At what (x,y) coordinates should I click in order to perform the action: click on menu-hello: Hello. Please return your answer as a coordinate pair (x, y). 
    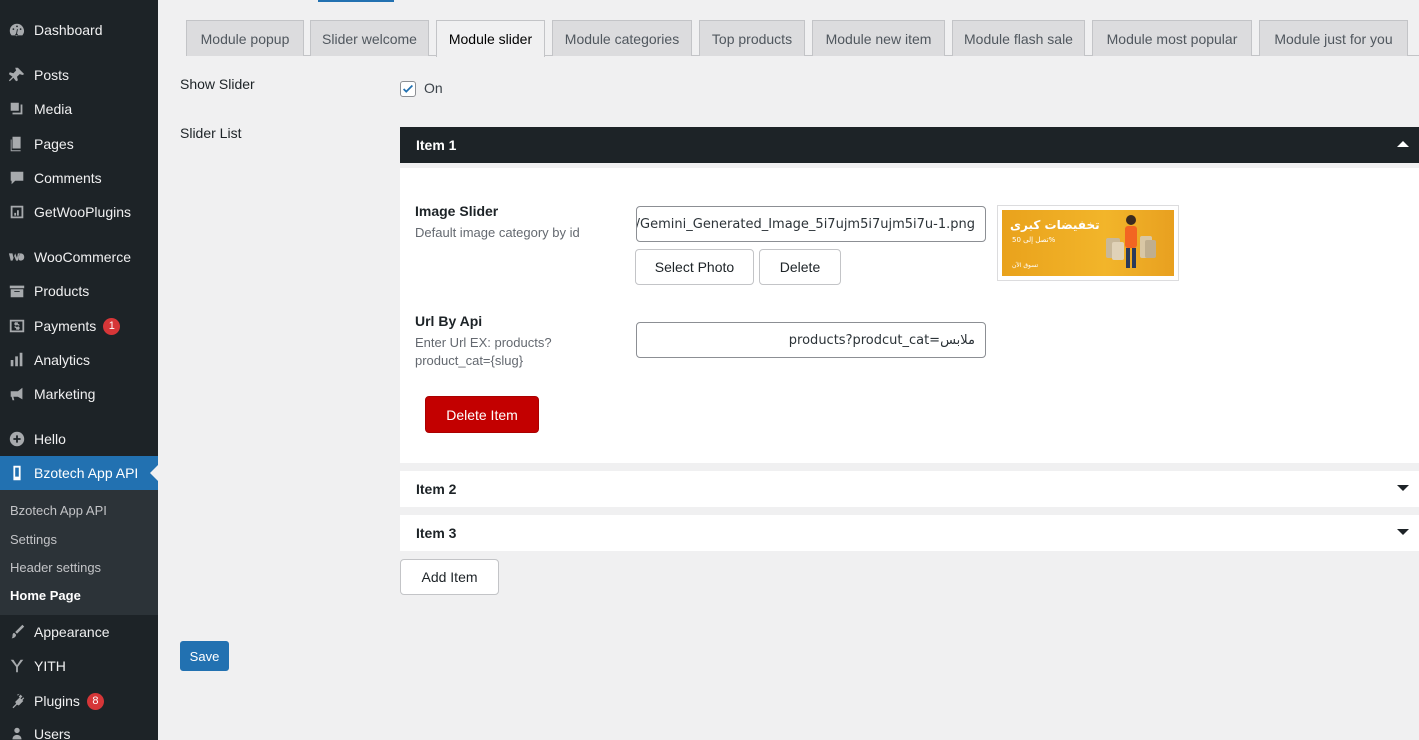
    Looking at the image, I should click on (79, 439).